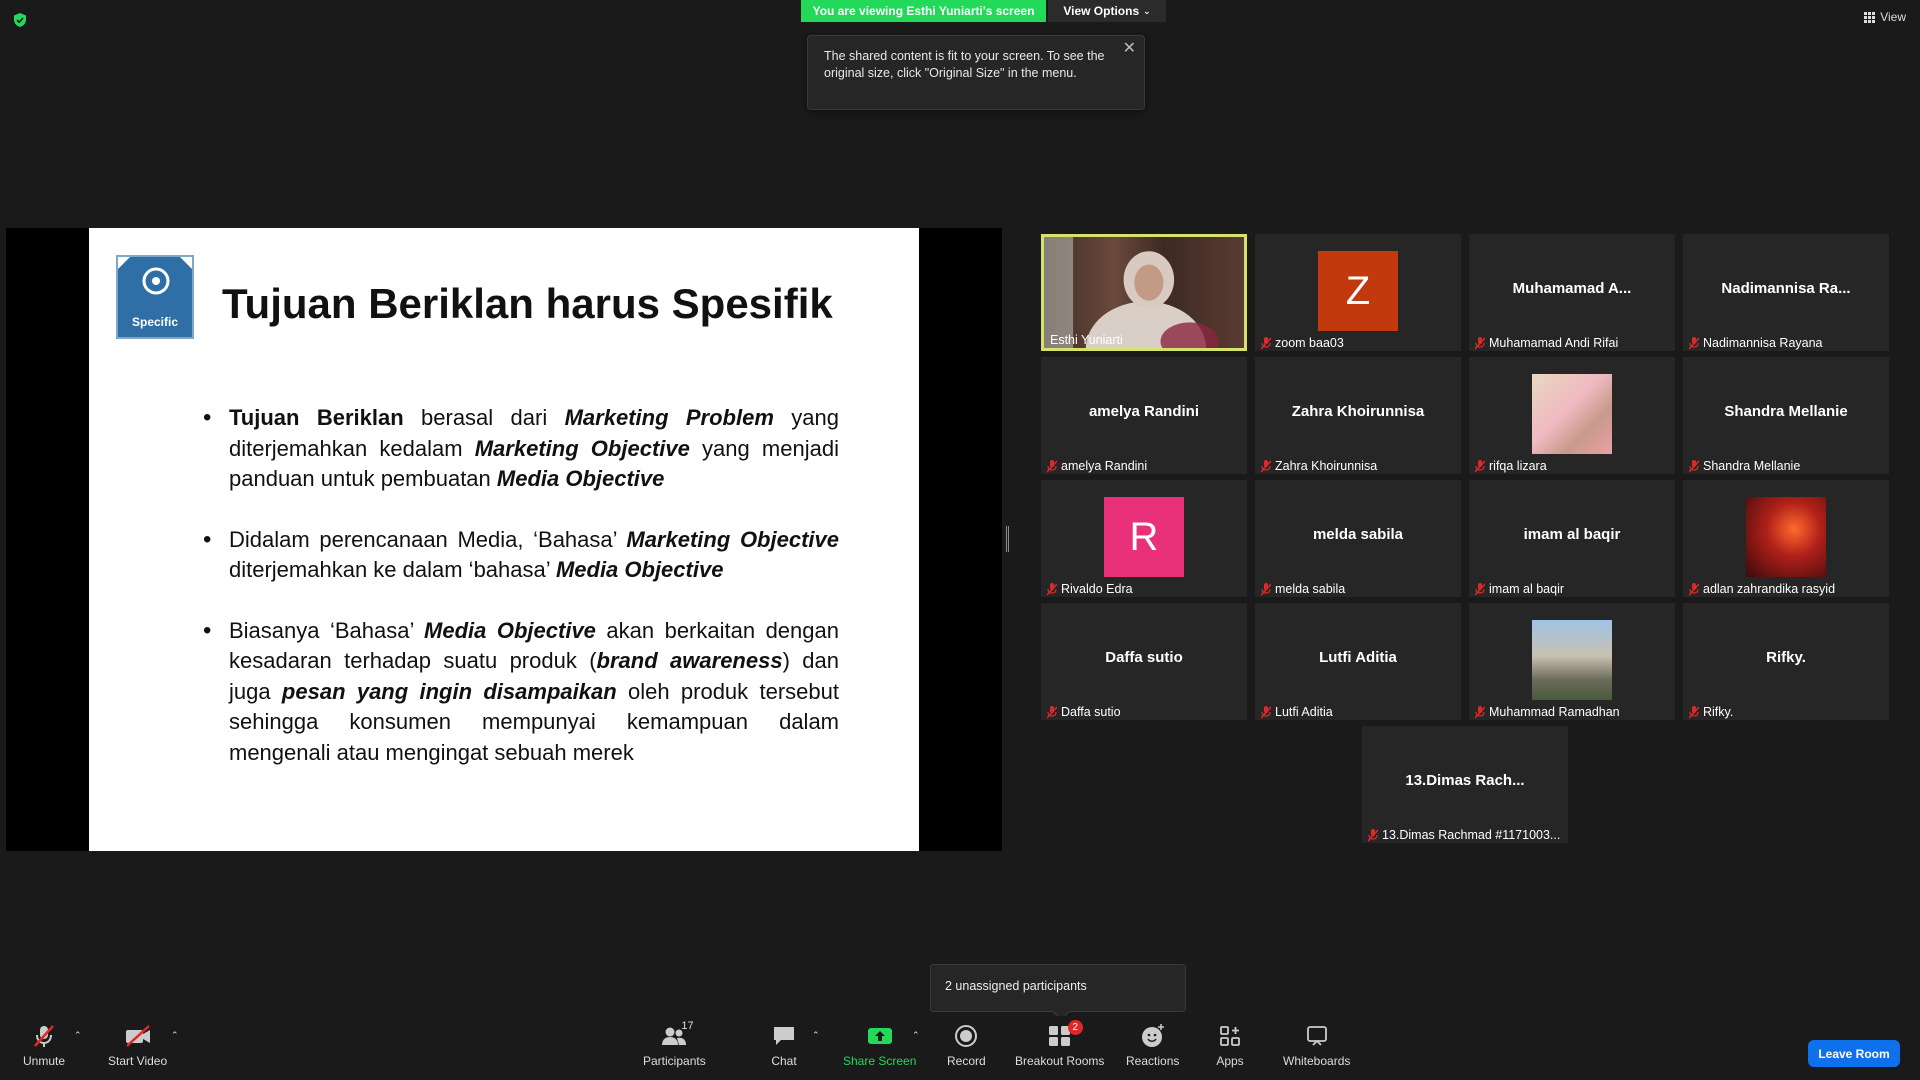 The height and width of the screenshot is (1080, 1920). I want to click on audio-options-caret-icon: ⌃, so click(78, 1035).